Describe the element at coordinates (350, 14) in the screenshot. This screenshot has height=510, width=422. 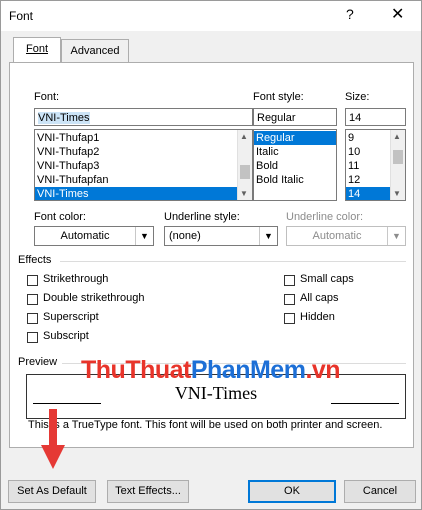
I see `help-button: ?` at that location.